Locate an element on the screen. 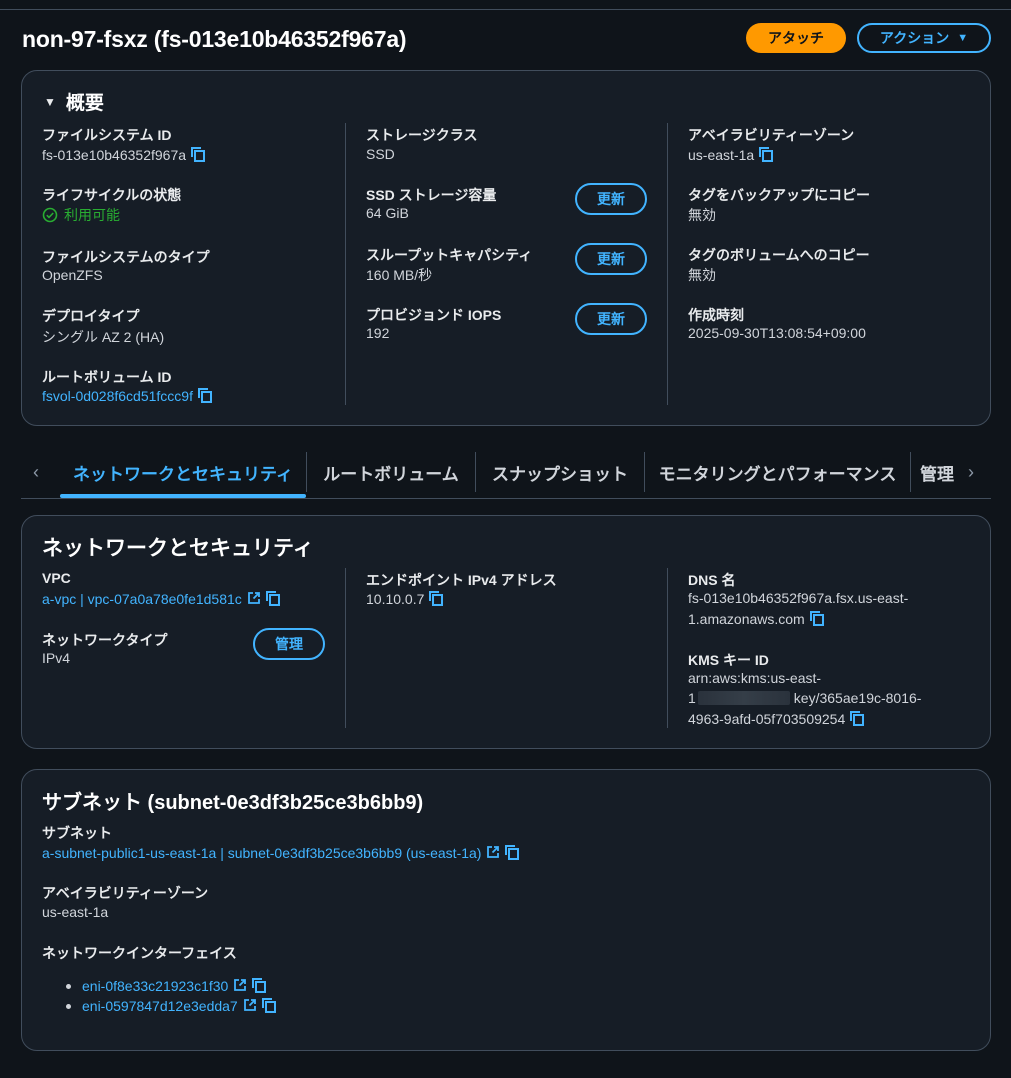 The height and width of the screenshot is (1078, 1011). summary-toggle: ▼ 概要 is located at coordinates (74, 101).